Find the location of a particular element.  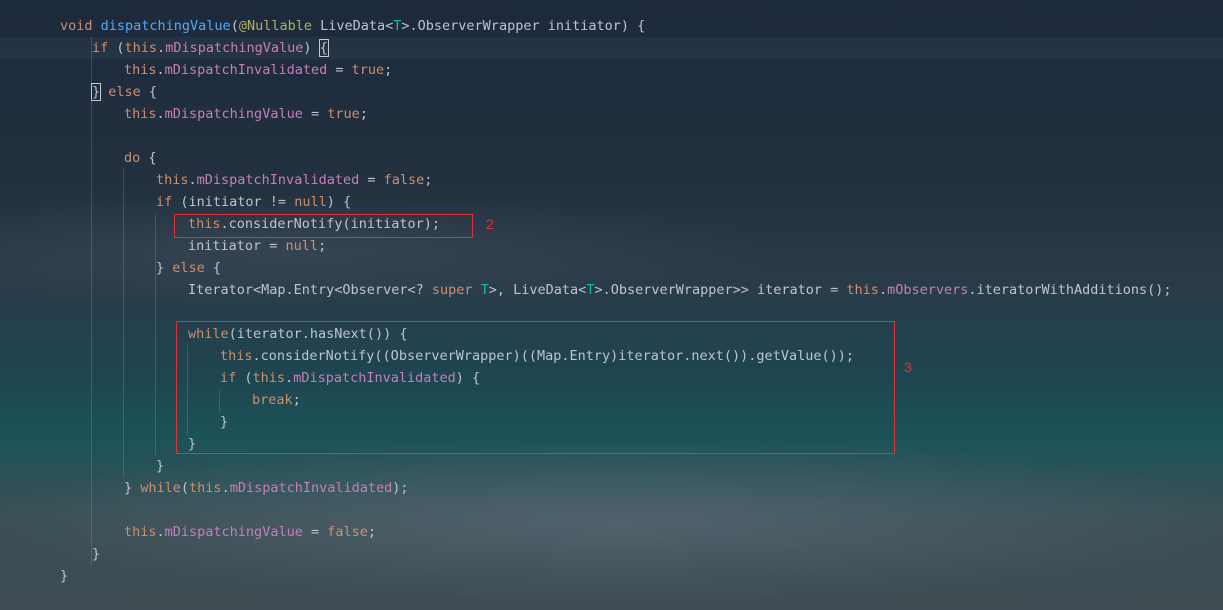

code-token: LiveData< is located at coordinates (352, 26).